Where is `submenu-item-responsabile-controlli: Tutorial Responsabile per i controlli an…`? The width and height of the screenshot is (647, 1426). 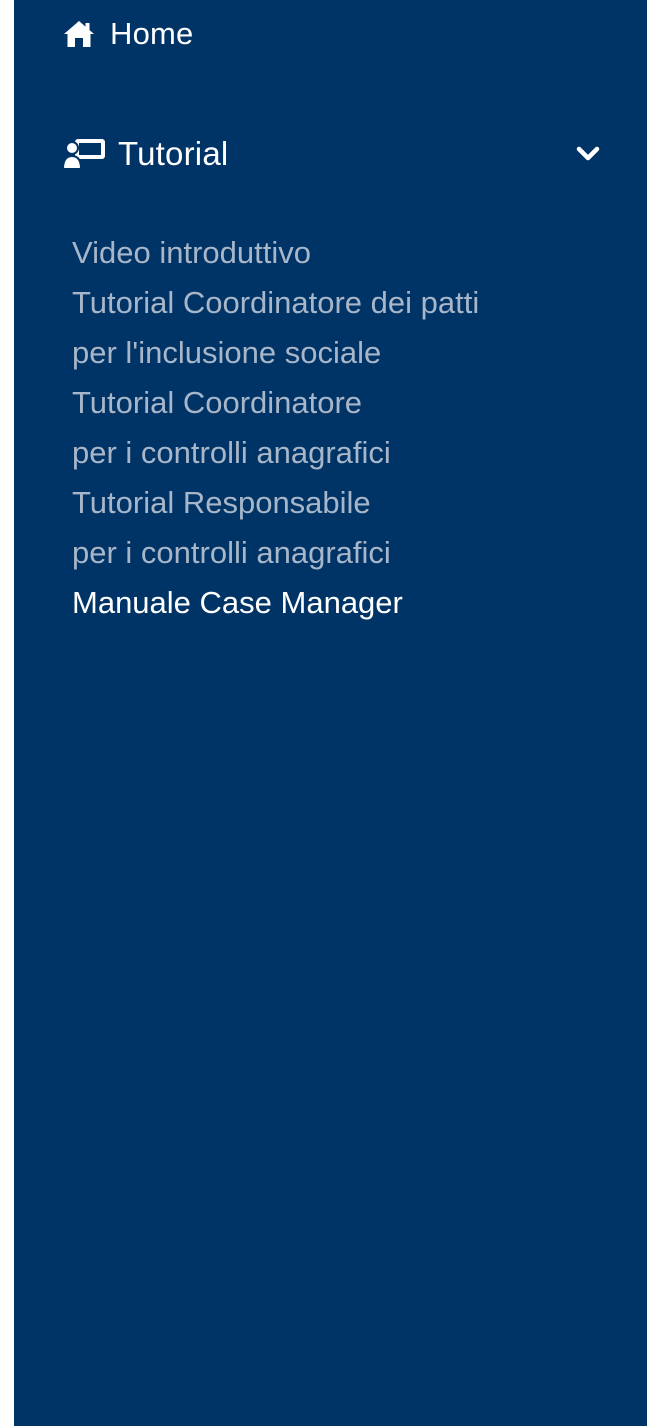 submenu-item-responsabile-controlli: Tutorial Responsabile per i controlli an… is located at coordinates (342, 528).